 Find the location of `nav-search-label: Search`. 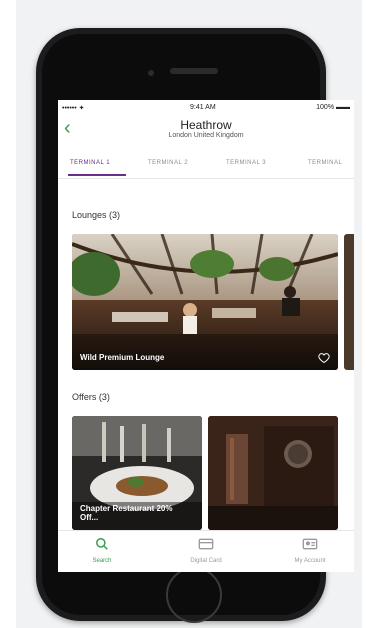

nav-search-label: Search is located at coordinates (102, 561).